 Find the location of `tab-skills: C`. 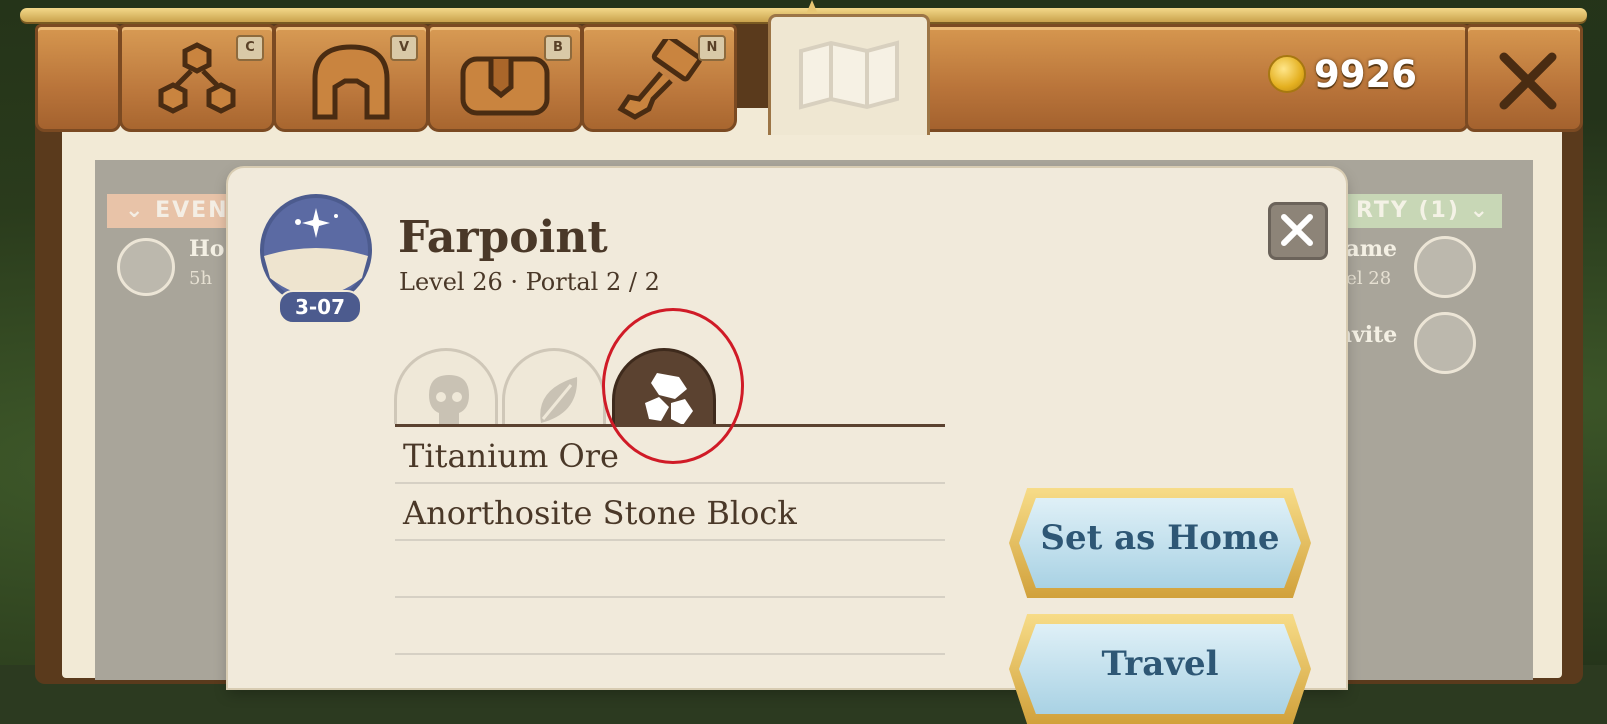

tab-skills: C is located at coordinates (197, 78).